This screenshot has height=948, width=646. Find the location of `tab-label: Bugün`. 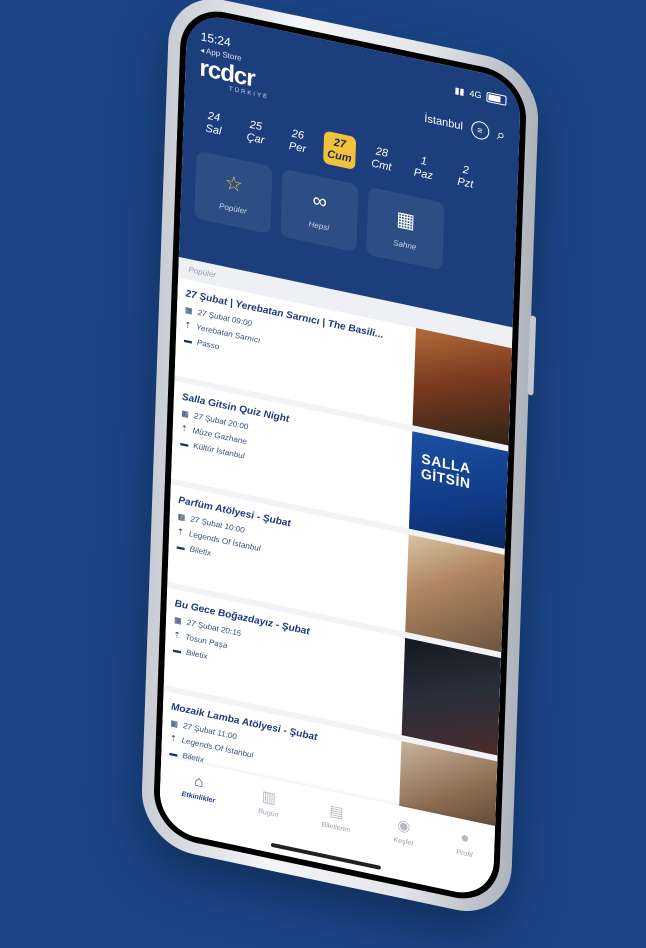

tab-label: Bugün is located at coordinates (268, 813).